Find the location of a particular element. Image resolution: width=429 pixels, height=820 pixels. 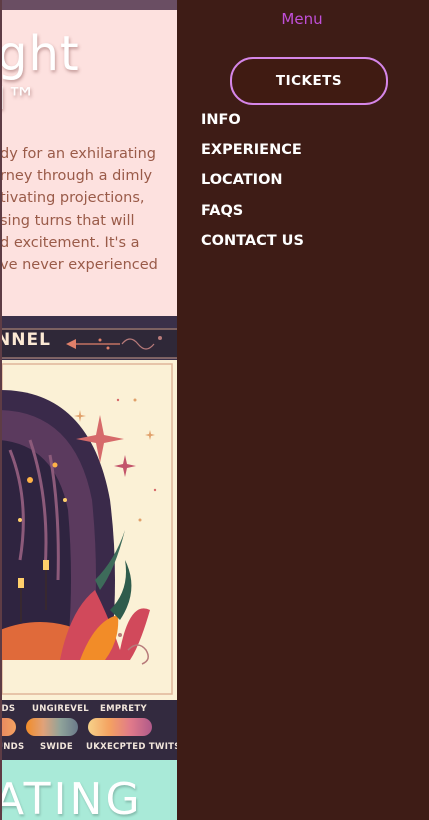

hero-title: ght l™ is located at coordinates (40, 74).